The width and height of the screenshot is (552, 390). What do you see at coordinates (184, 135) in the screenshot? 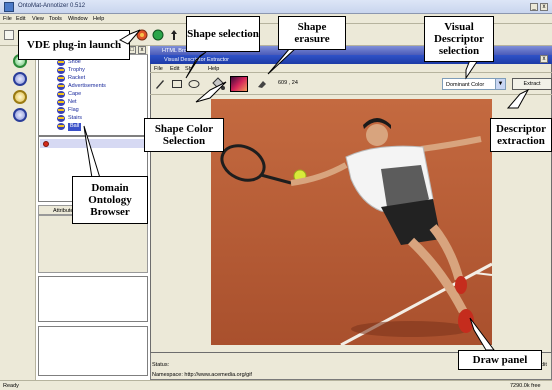
I see `callout-shape-color-selection: Shape Color Selection` at bounding box center [184, 135].